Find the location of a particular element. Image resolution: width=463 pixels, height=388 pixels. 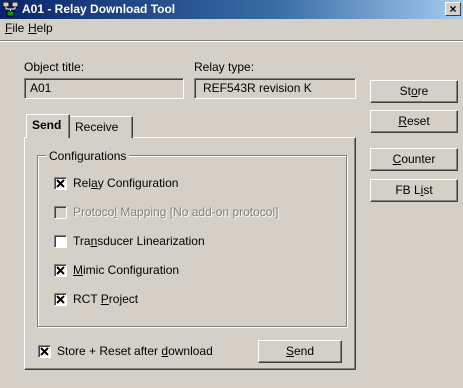

menu-bar: File Help is located at coordinates (231, 28).